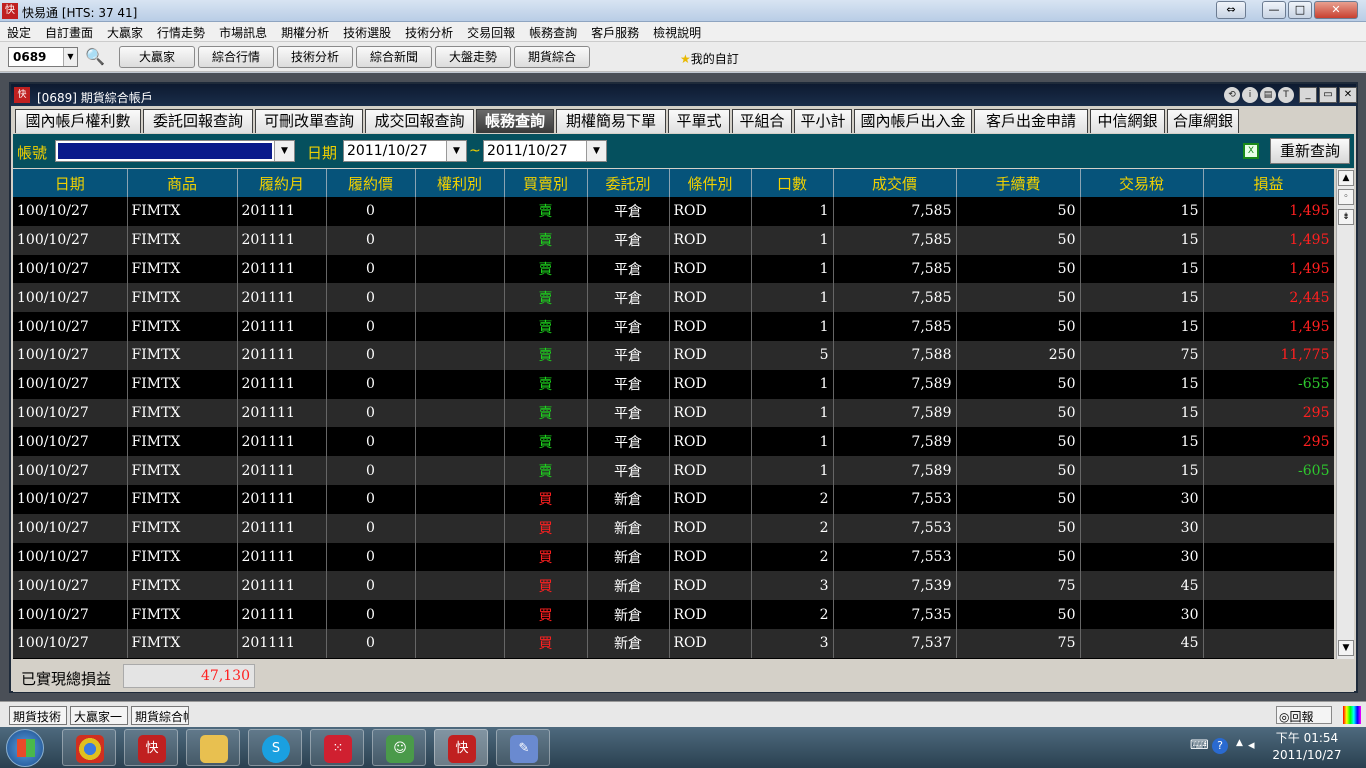 This screenshot has height=768, width=1366. I want to click on color-palette-icon, so click(1352, 715).